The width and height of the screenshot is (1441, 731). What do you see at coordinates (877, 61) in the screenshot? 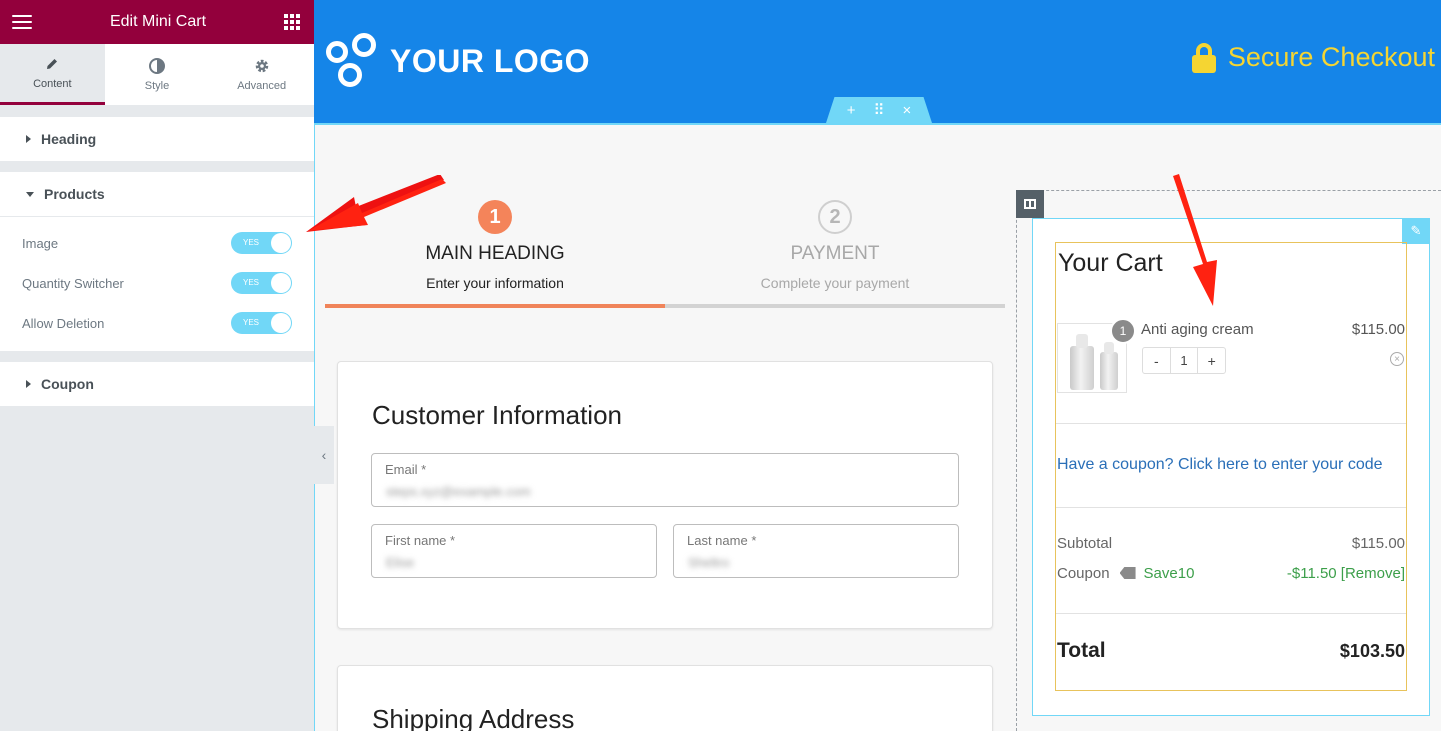
I see `site-header: YOUR LOGO Secure Checkout + ⠿ ×` at bounding box center [877, 61].